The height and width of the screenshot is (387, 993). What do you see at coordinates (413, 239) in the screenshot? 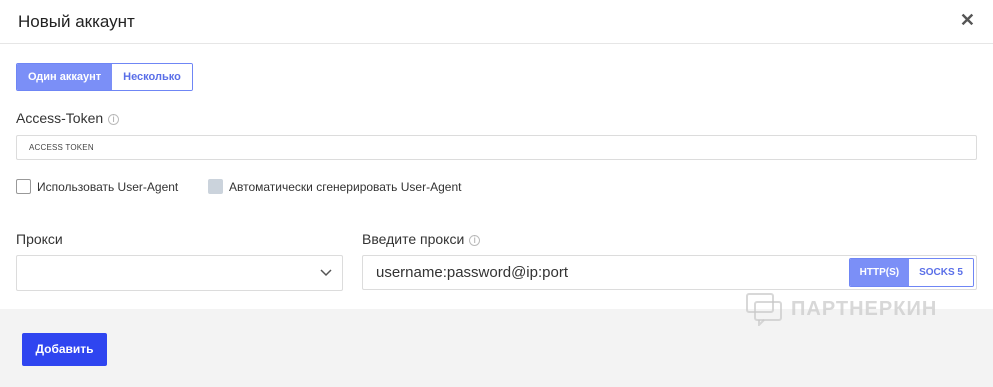
I see `proxy-input-label-text: Введите прокси` at bounding box center [413, 239].